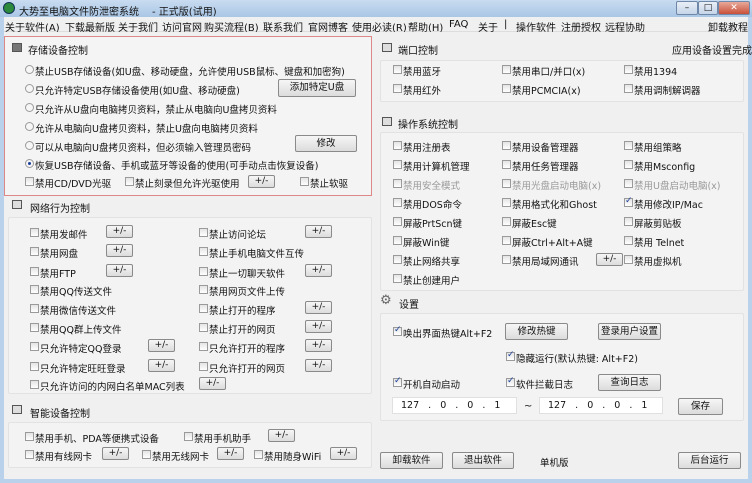 The height and width of the screenshot is (483, 752). I want to click on burn-checkbox, so click(129, 181).